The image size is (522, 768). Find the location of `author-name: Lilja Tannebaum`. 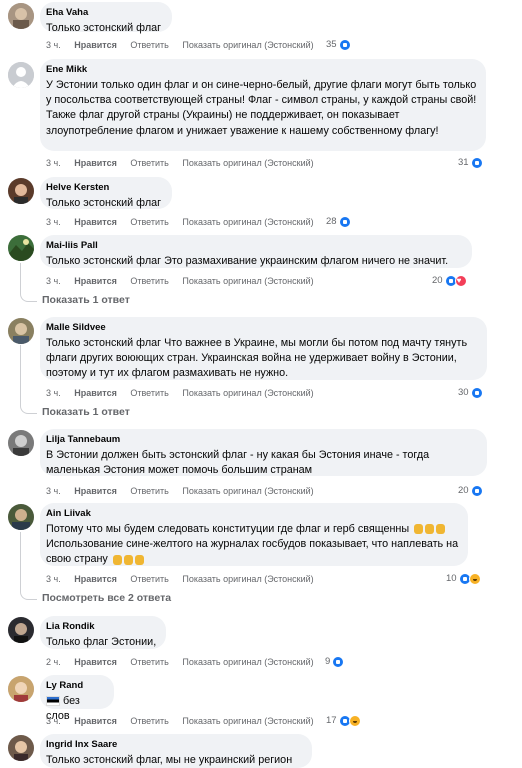

author-name: Lilja Tannebaum is located at coordinates (262, 440).